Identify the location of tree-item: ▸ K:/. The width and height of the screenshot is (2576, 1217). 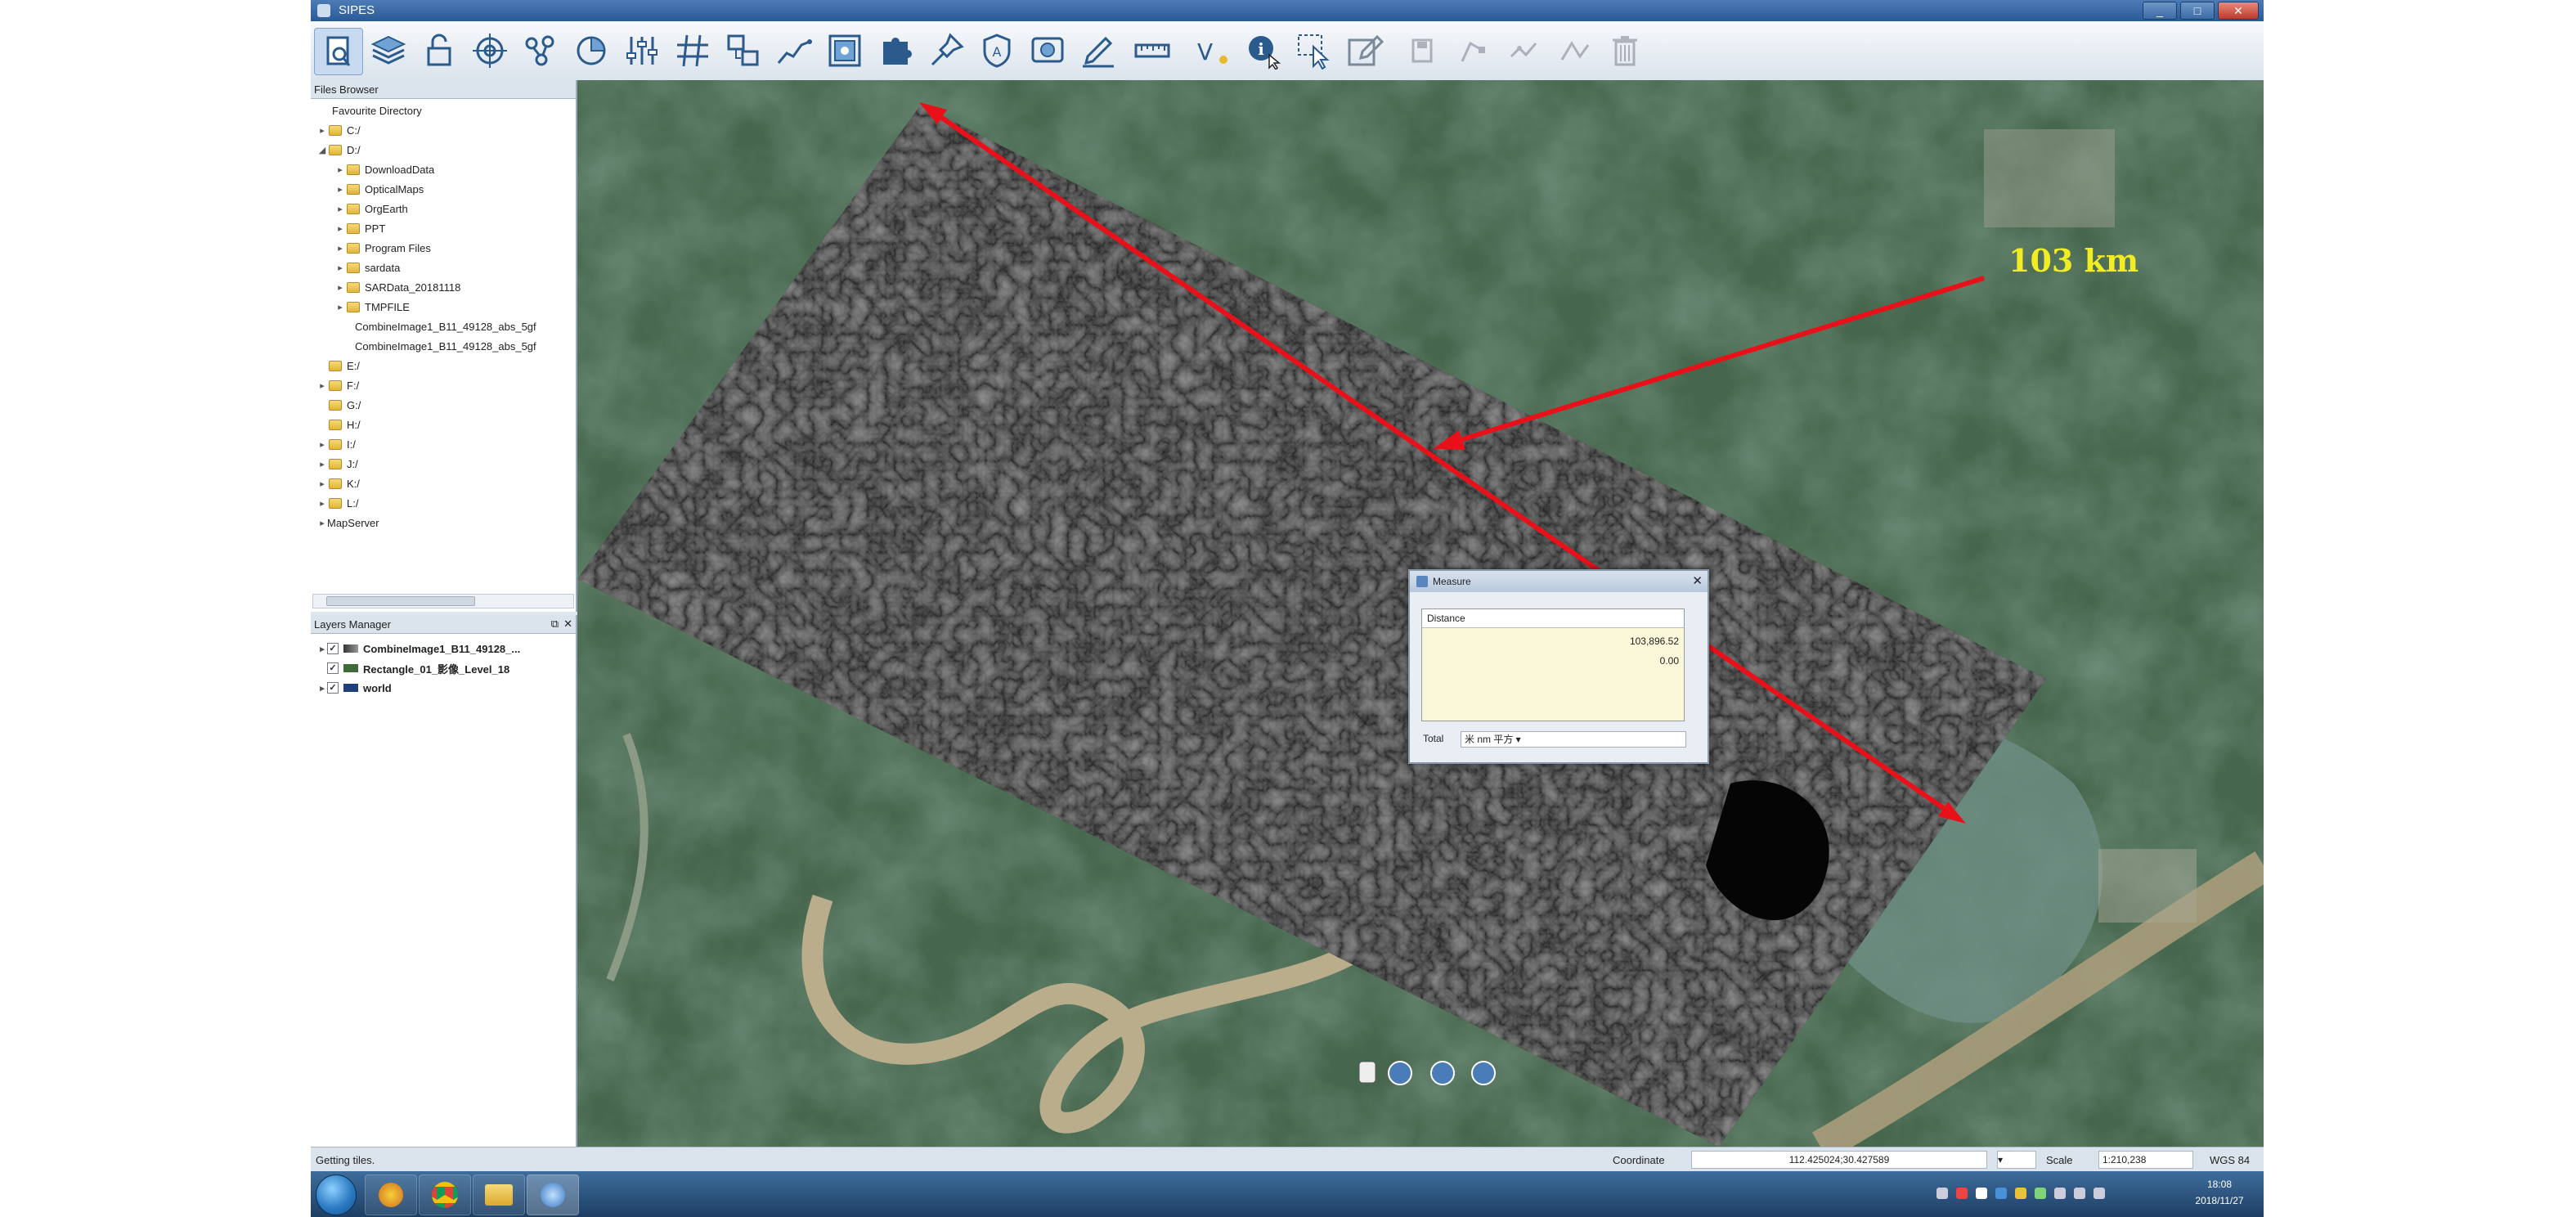
(339, 483).